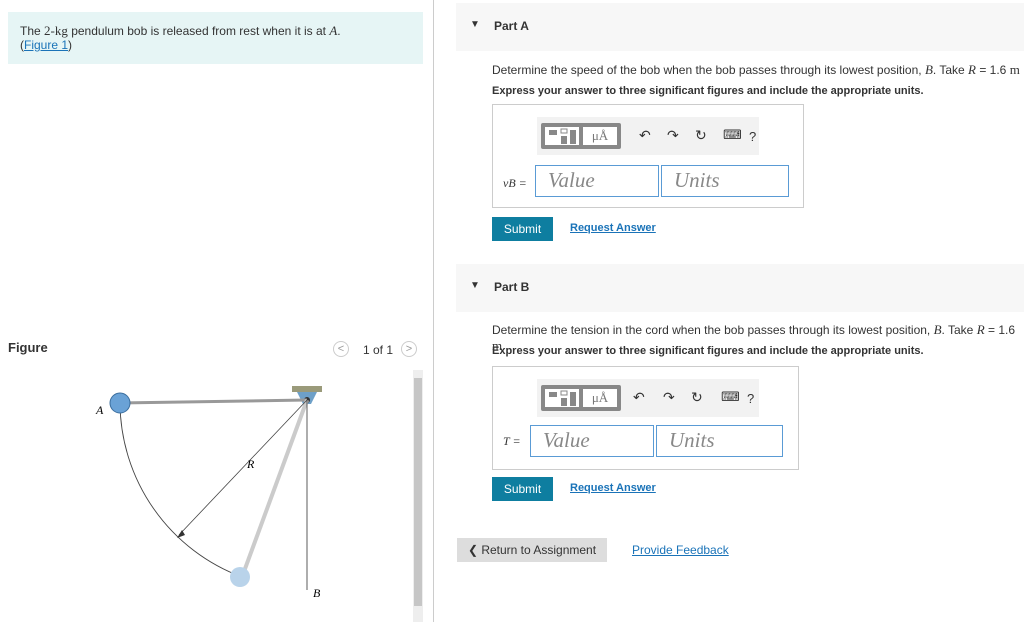  I want to click on panel-divider, so click(433, 311).